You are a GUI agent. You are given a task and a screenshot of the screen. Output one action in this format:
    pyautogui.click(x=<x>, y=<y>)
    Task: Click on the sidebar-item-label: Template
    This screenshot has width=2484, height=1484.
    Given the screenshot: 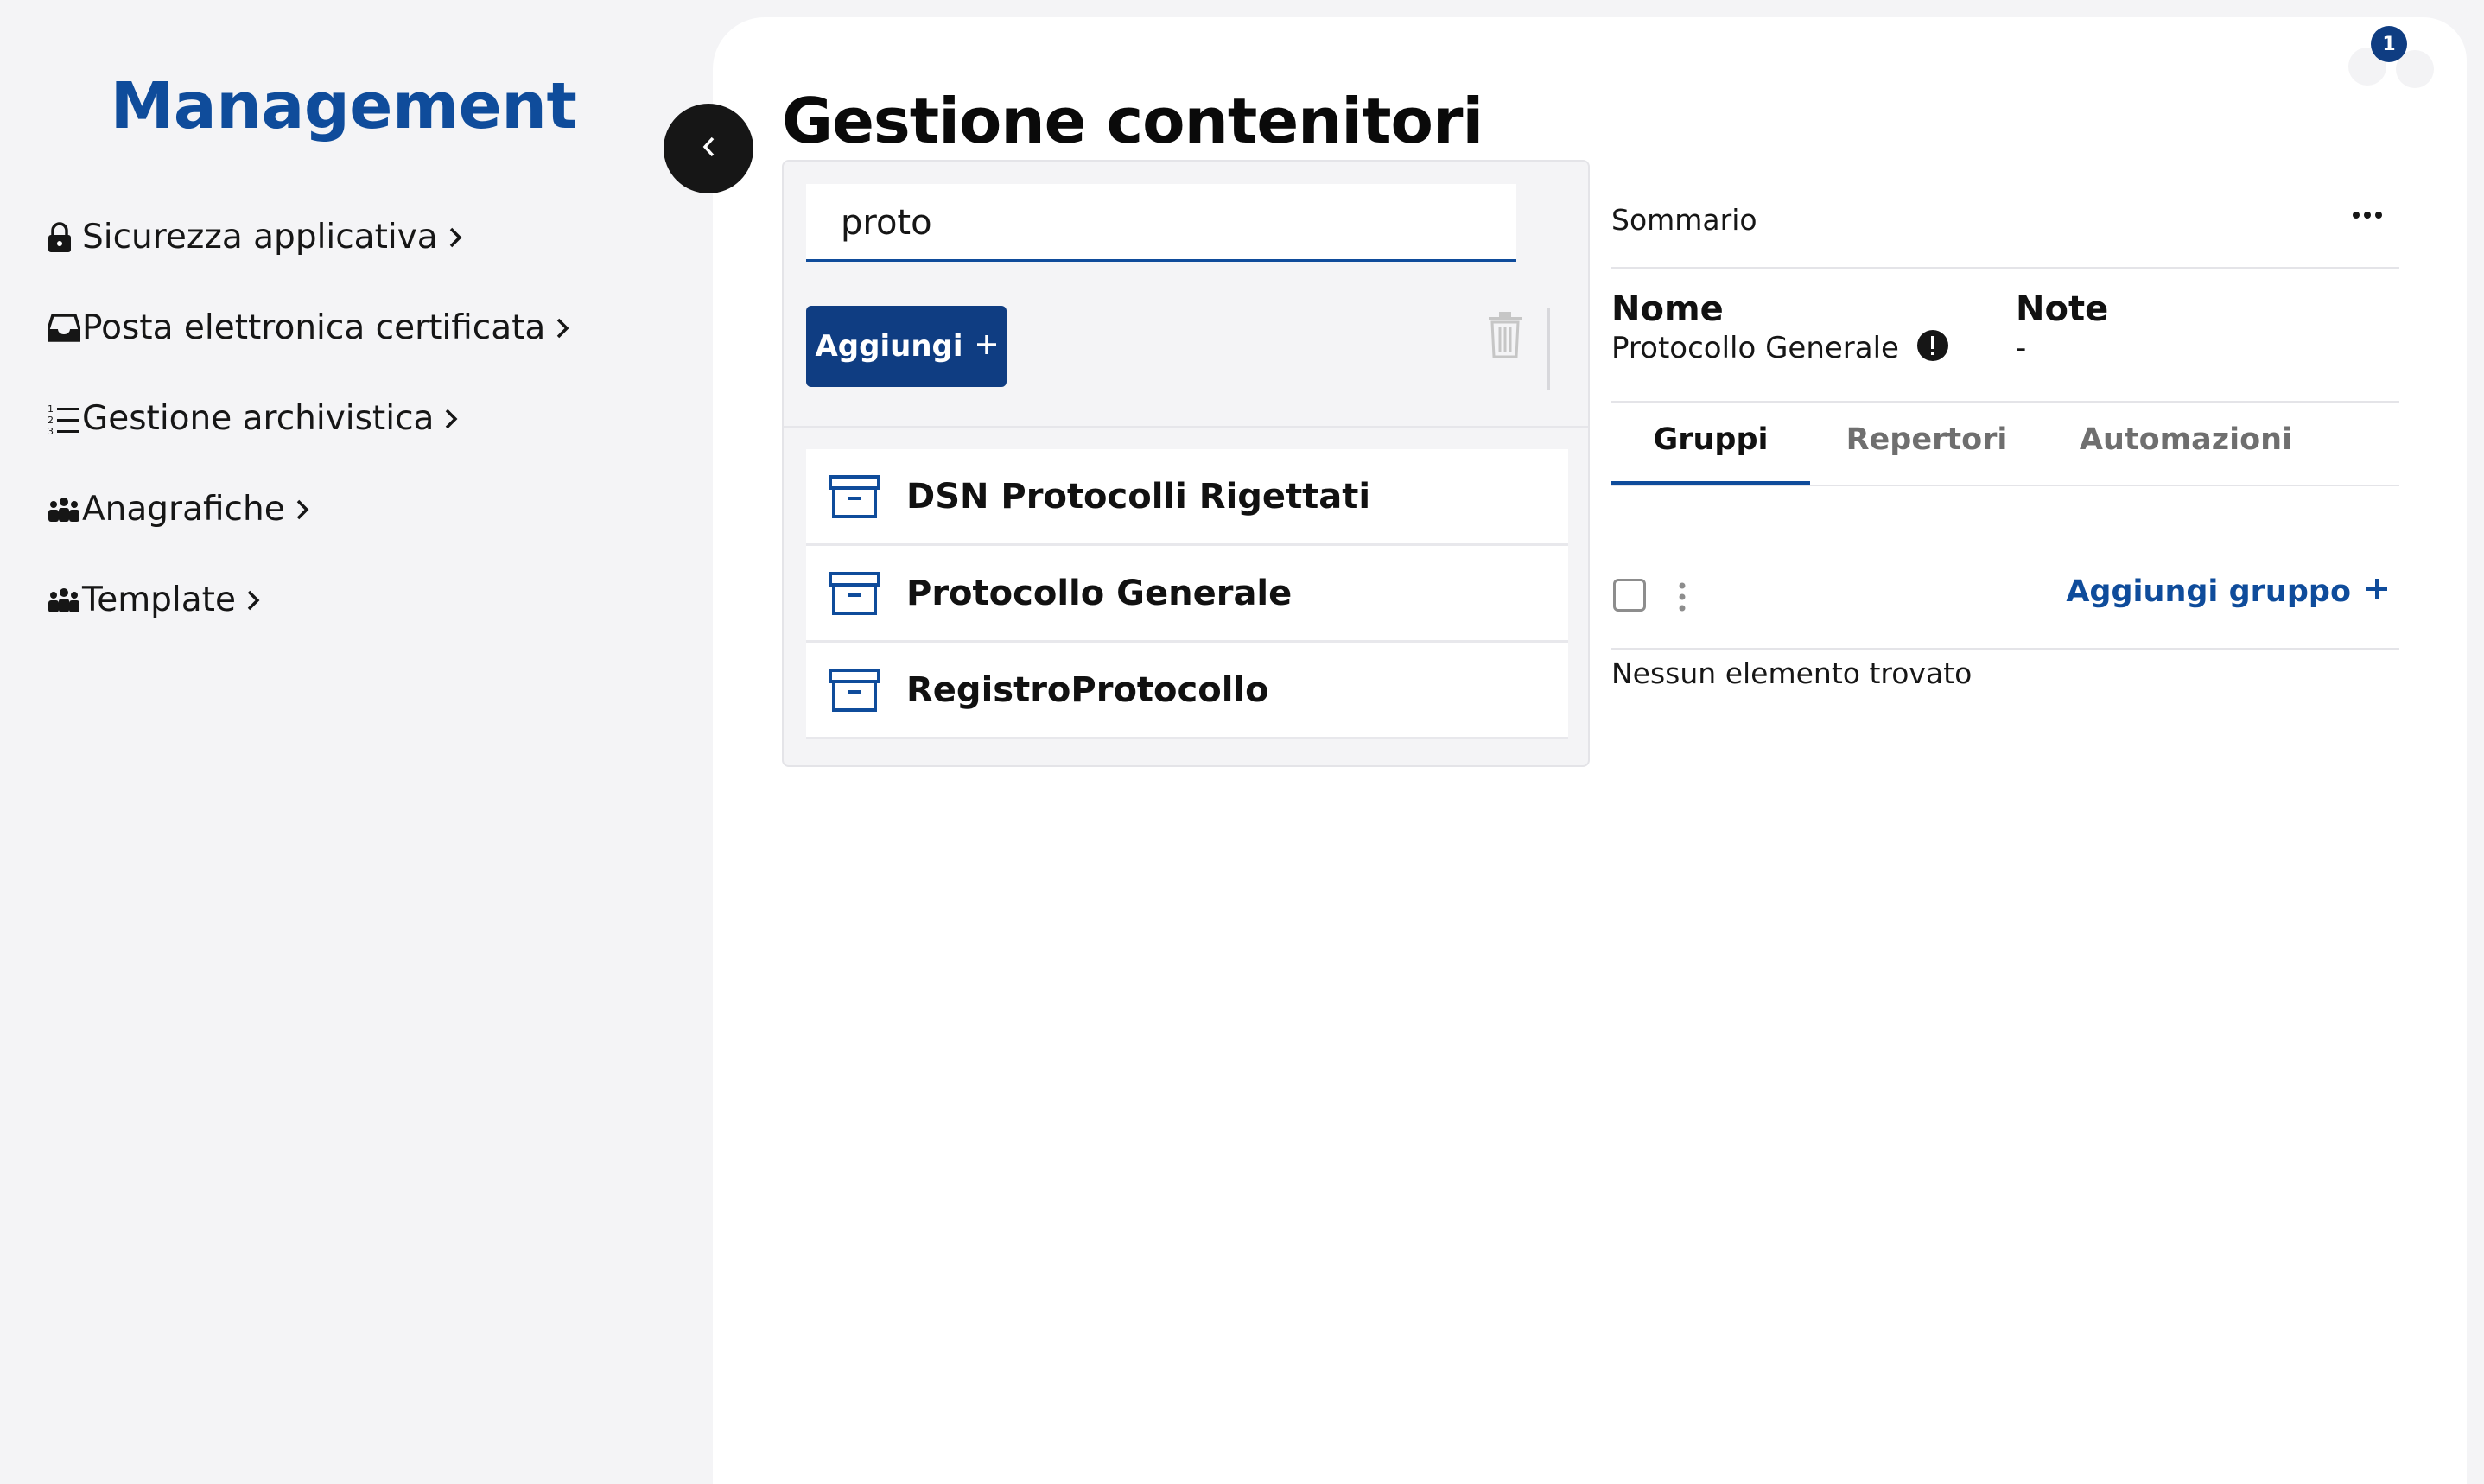 What is the action you would take?
    pyautogui.click(x=159, y=599)
    